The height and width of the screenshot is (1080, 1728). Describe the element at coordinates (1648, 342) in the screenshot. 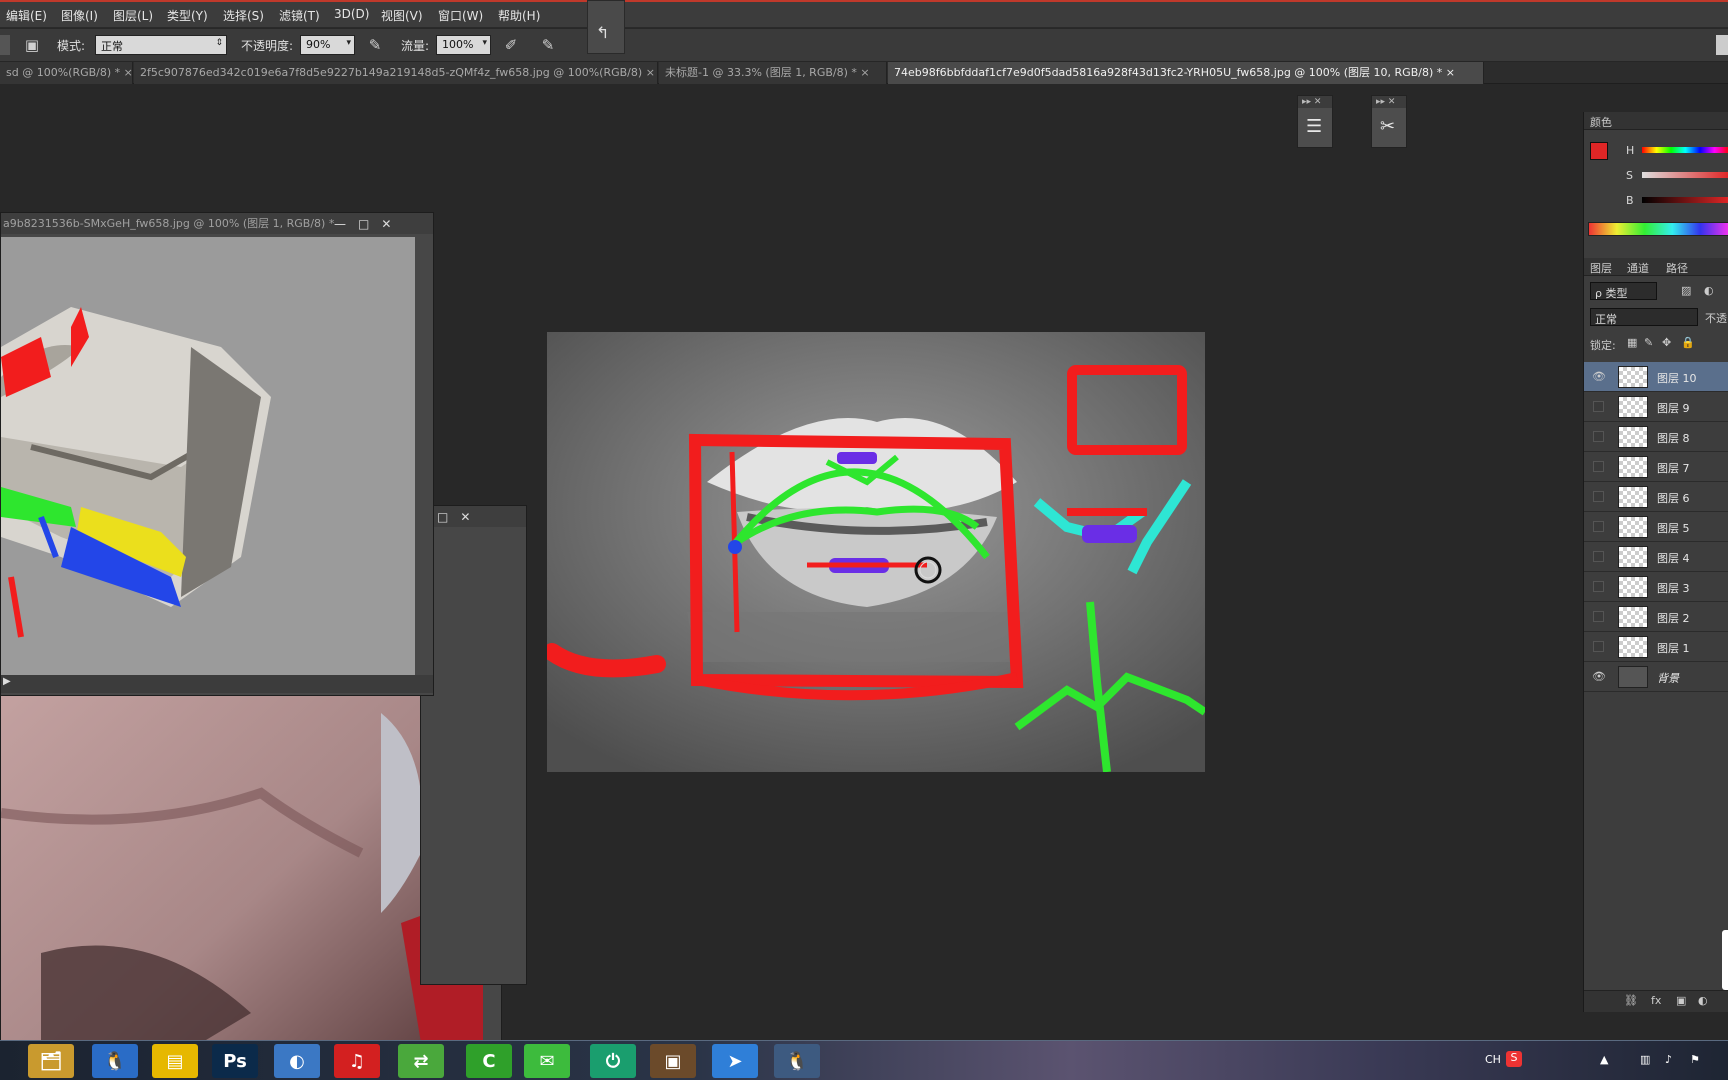

I see `lock-brush-icon: ✎` at that location.